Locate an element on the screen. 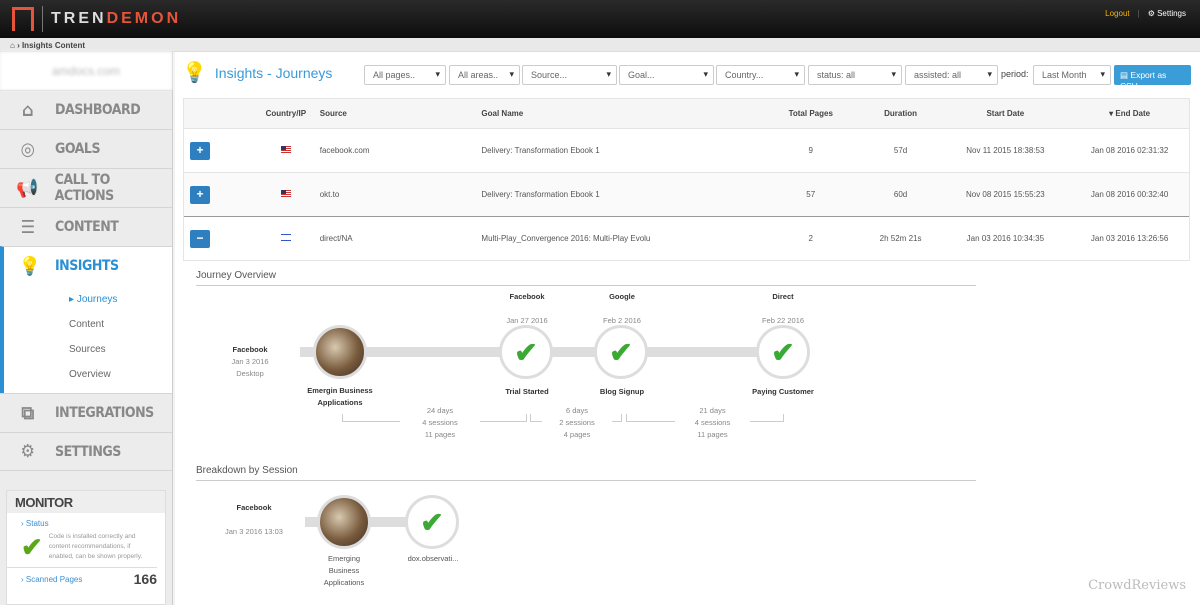  assisted-filter: assisted: all is located at coordinates (951, 75).